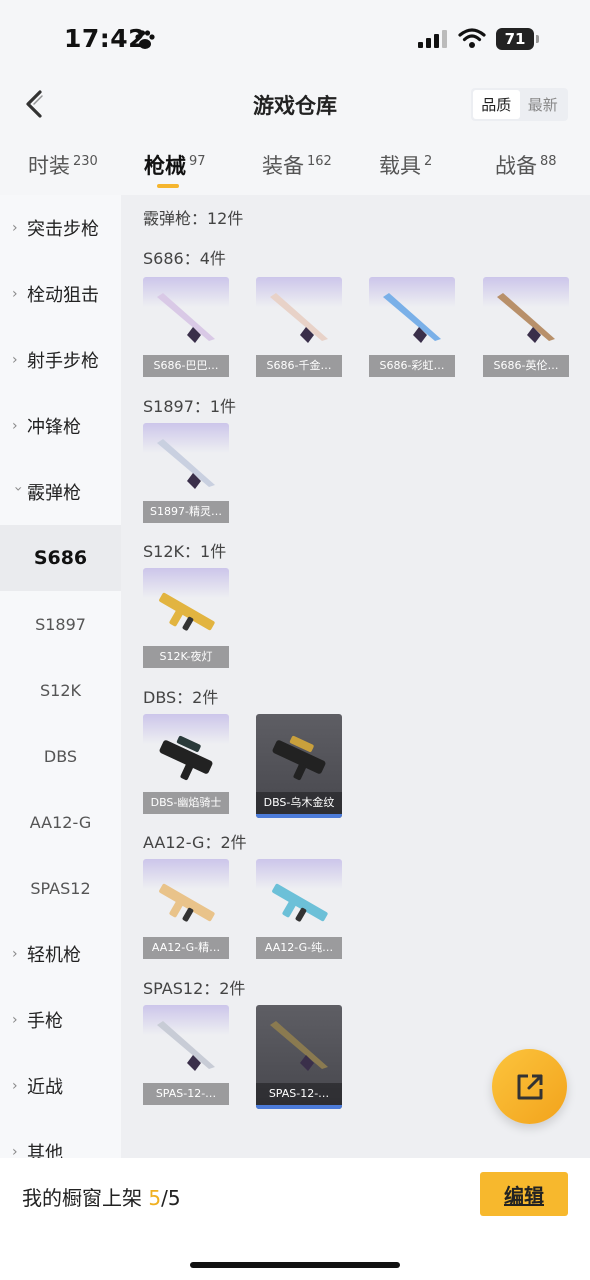 This screenshot has height=1280, width=590. Describe the element at coordinates (432, 39) in the screenshot. I see `signal-icon` at that location.